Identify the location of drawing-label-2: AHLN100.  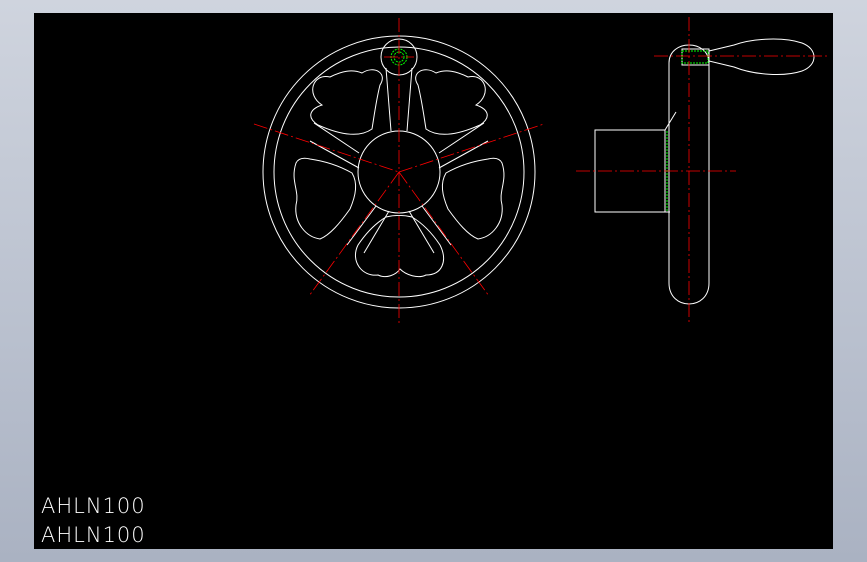
(93, 535).